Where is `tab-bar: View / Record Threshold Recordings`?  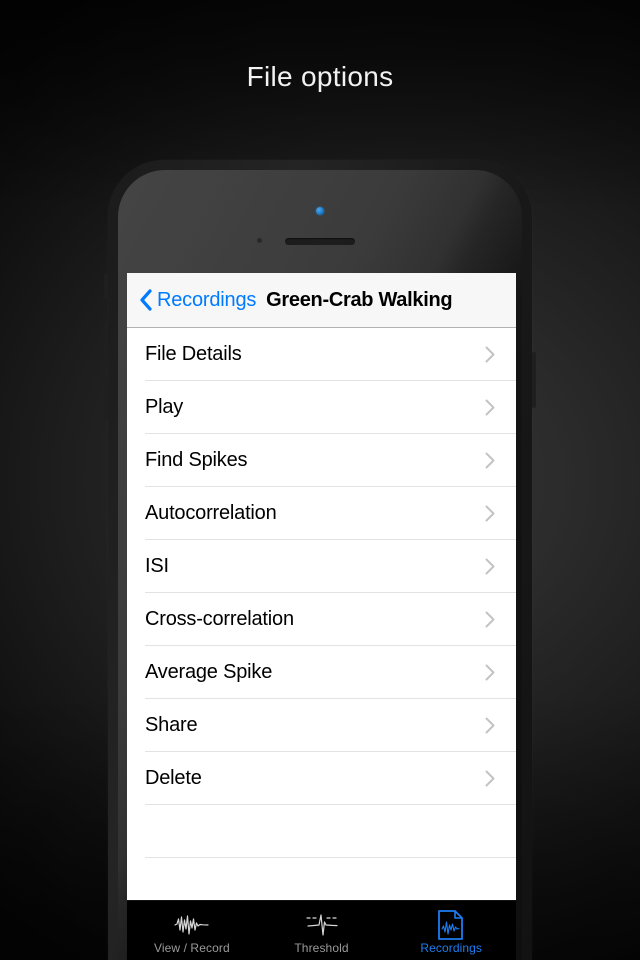 tab-bar: View / Record Threshold Recordings is located at coordinates (321, 930).